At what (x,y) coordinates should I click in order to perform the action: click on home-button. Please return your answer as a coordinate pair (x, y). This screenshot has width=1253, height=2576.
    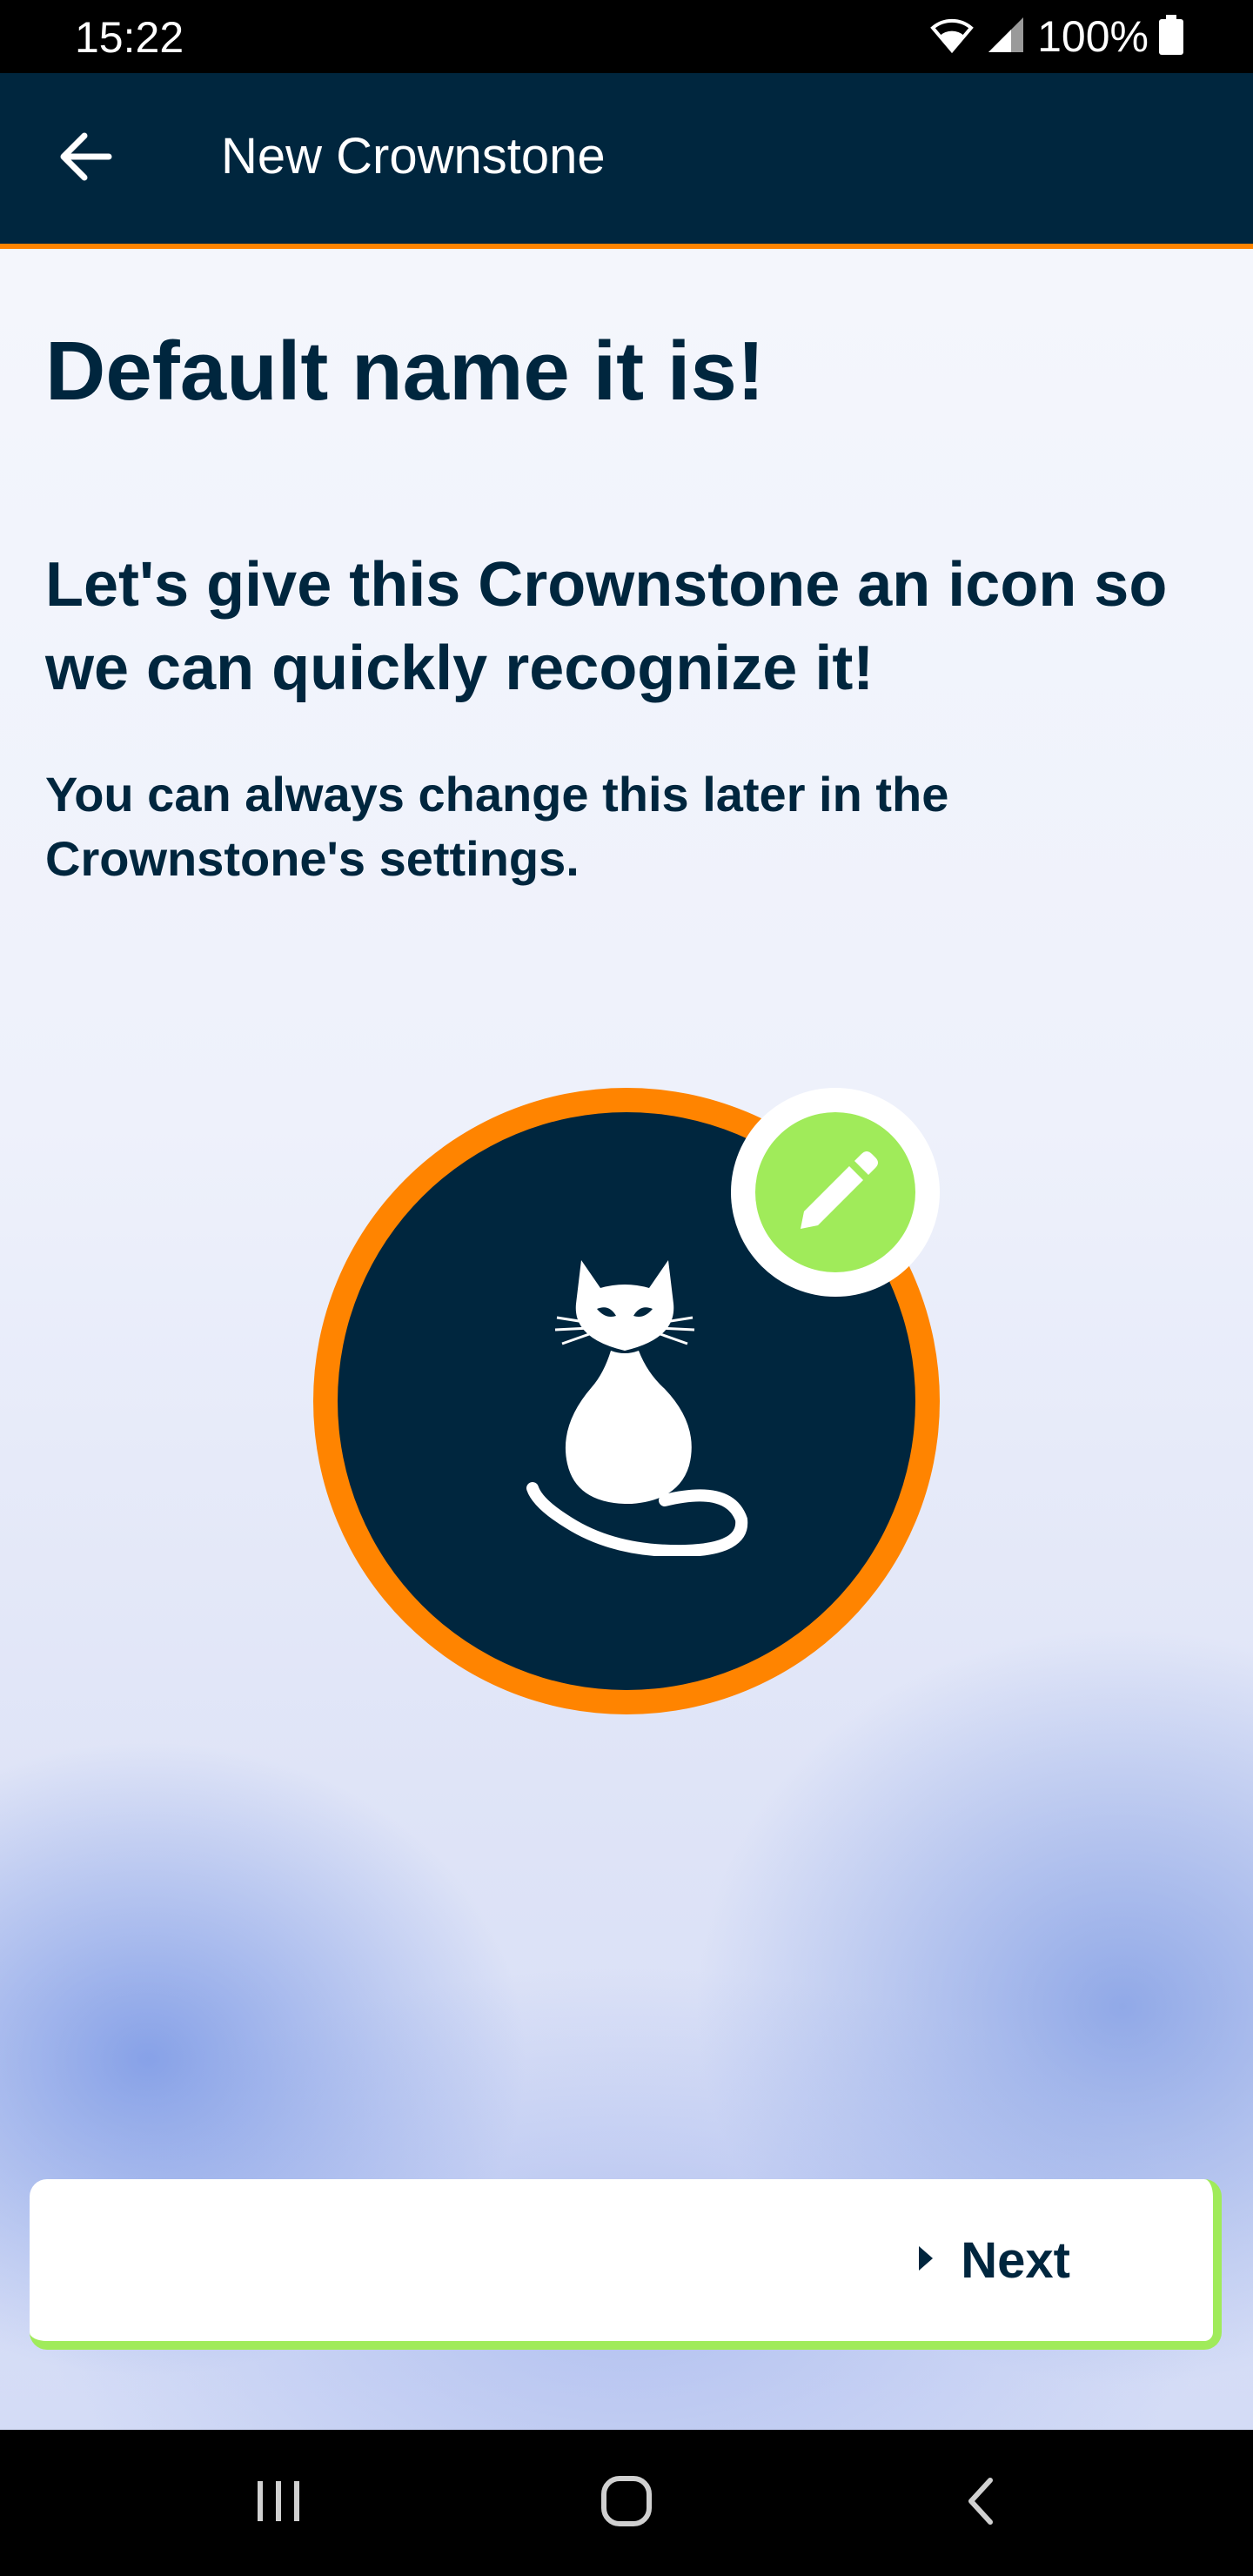
    Looking at the image, I should click on (626, 2502).